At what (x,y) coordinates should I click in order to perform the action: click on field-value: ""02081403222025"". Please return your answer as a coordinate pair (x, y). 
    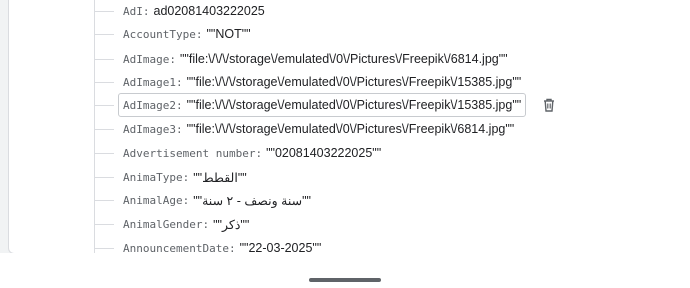
    Looking at the image, I should click on (324, 153).